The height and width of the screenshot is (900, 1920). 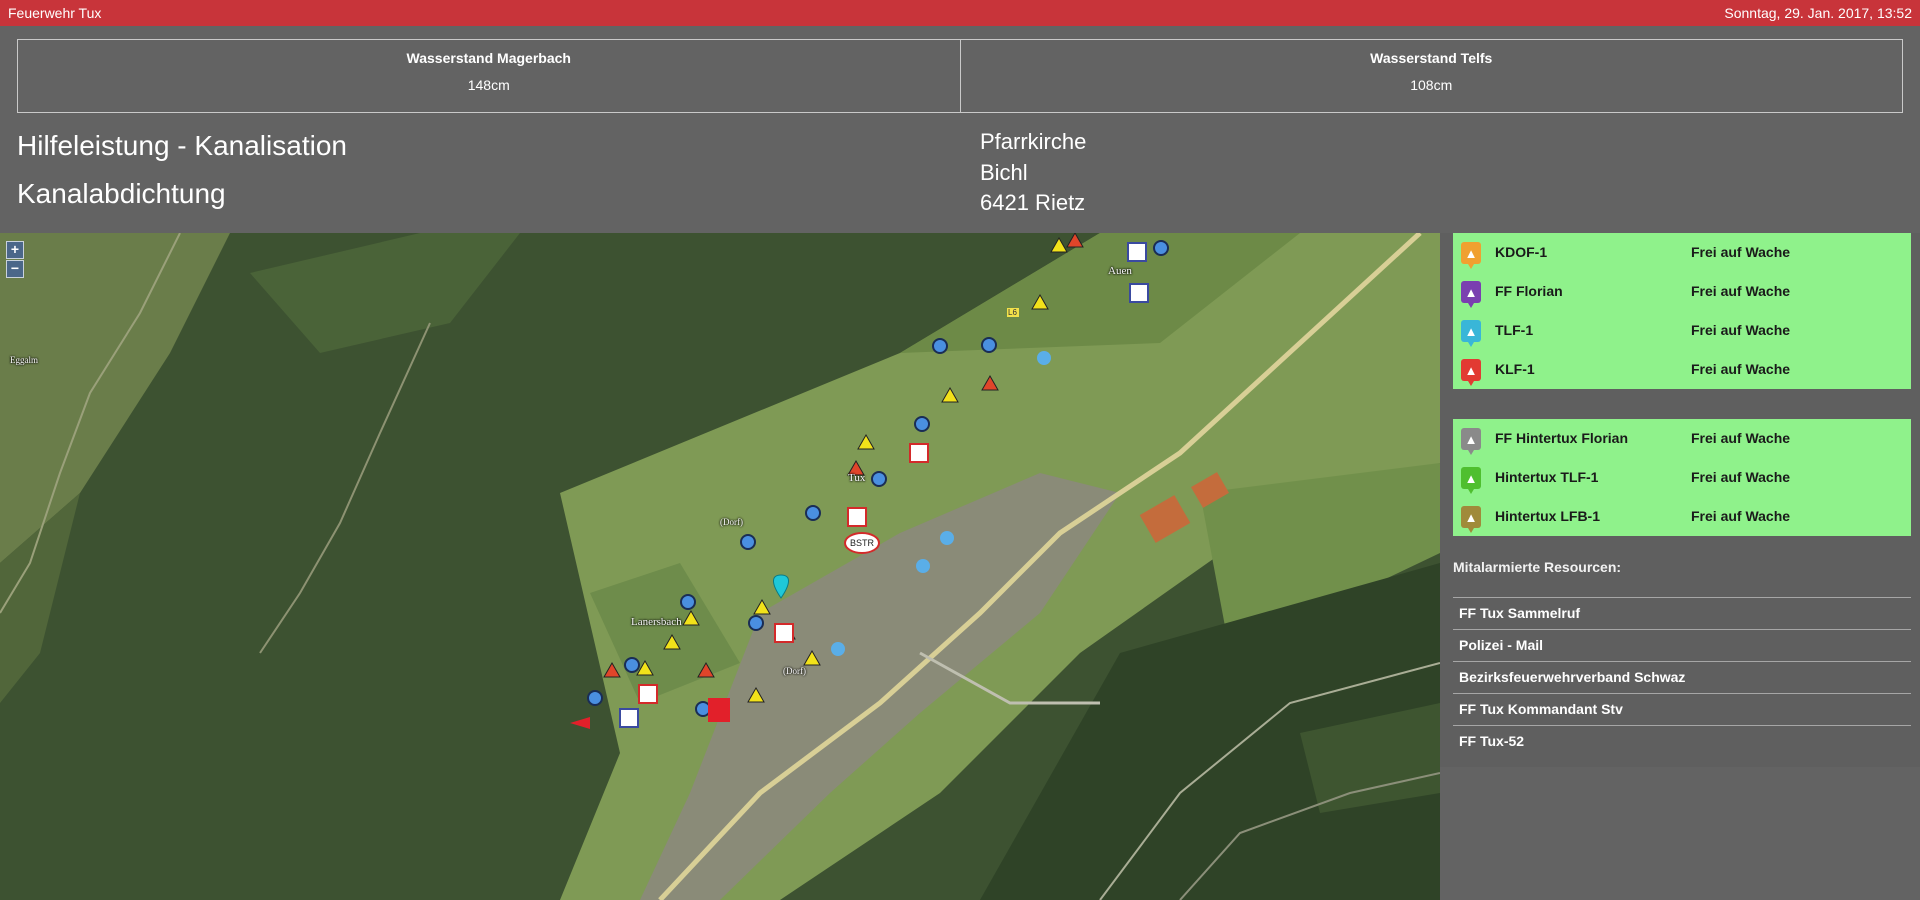 I want to click on map-label-bstr: BSTR, so click(x=862, y=543).